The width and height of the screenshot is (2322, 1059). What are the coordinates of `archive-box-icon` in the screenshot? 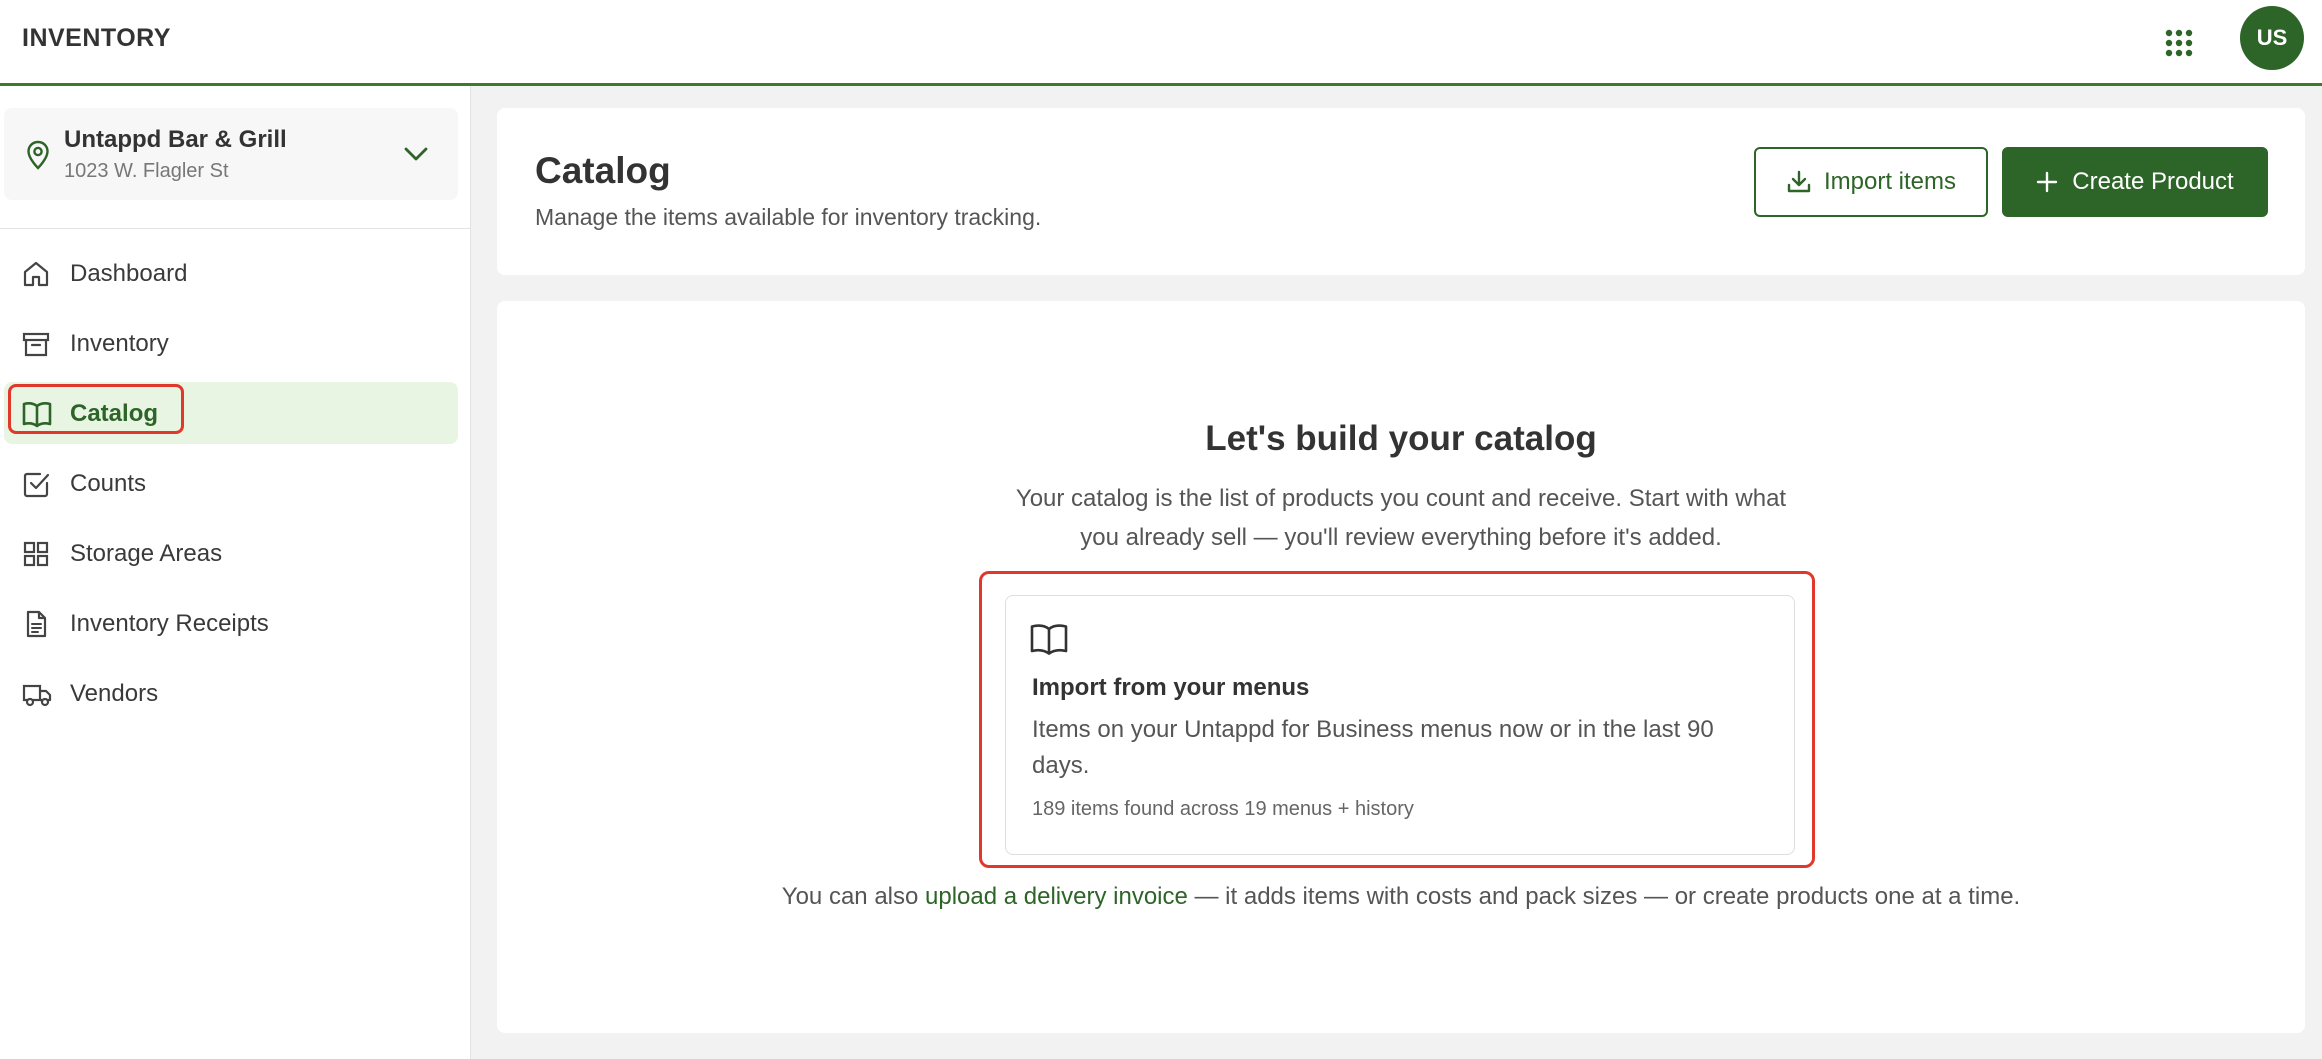 It's located at (36, 344).